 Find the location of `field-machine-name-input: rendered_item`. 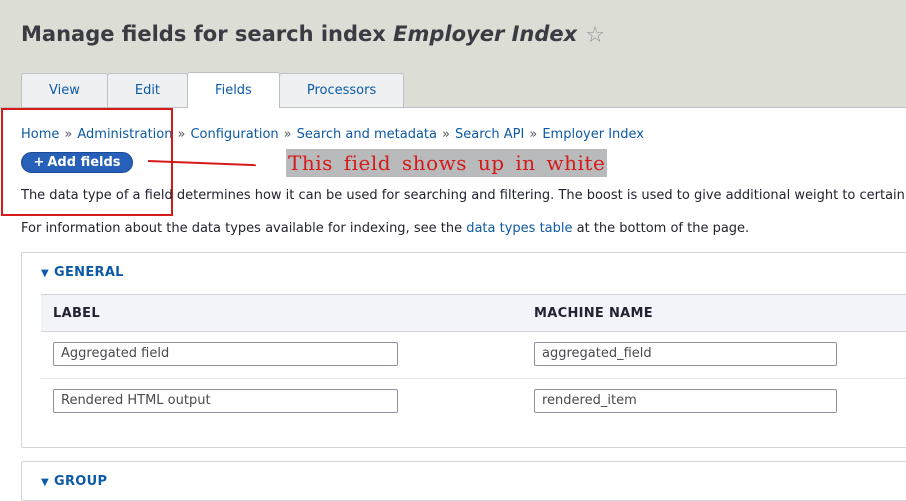

field-machine-name-input: rendered_item is located at coordinates (685, 401).